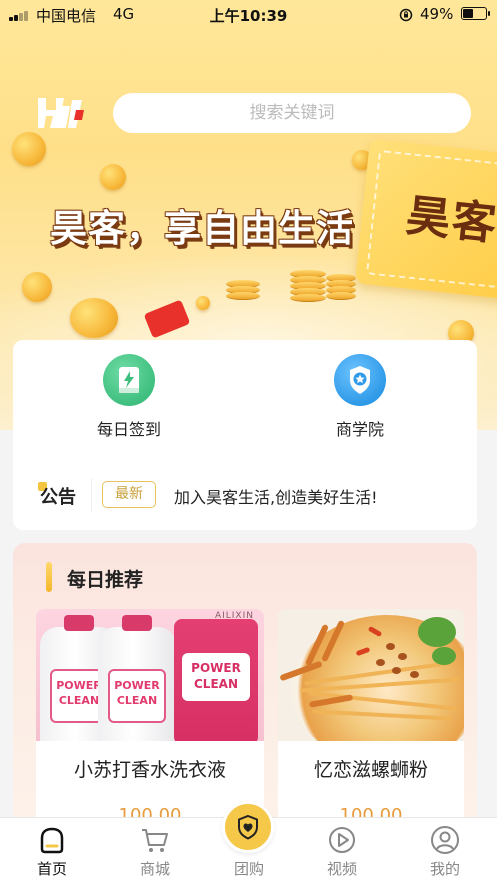  Describe the element at coordinates (406, 15) in the screenshot. I see `rotation-lock-icon` at that location.